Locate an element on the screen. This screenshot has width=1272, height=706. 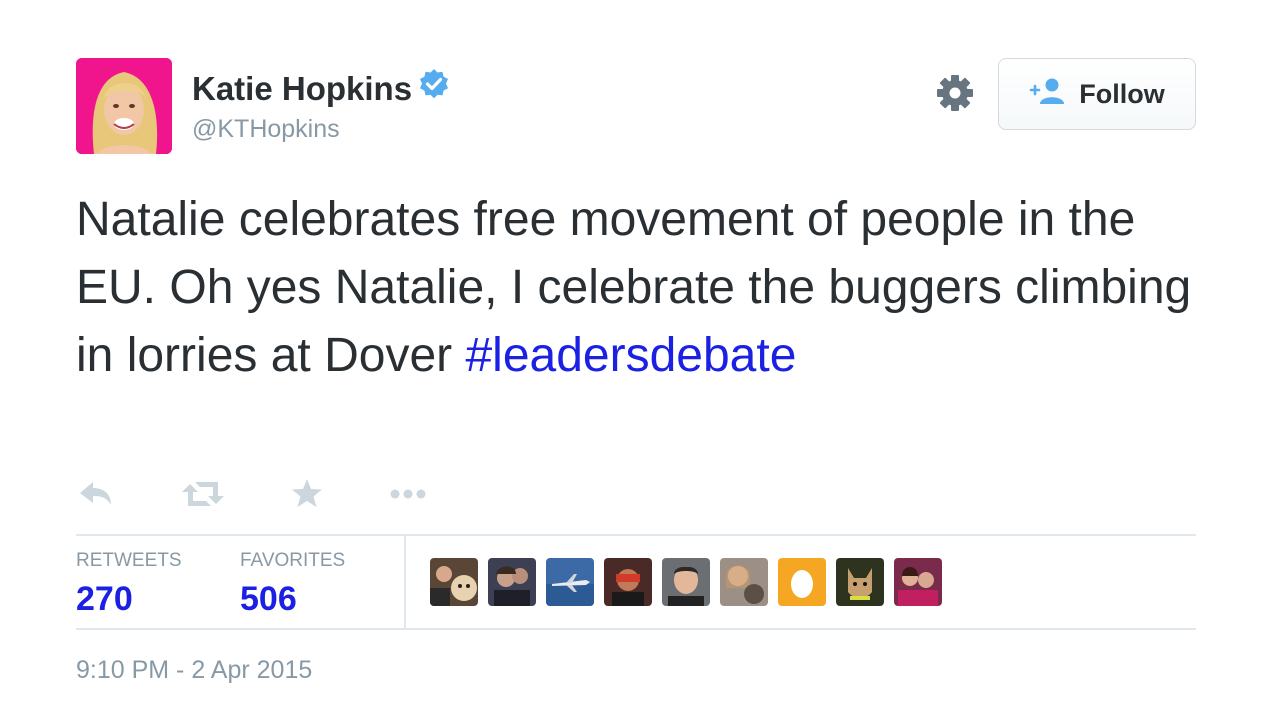
retweets-count: 270 is located at coordinates (104, 599).